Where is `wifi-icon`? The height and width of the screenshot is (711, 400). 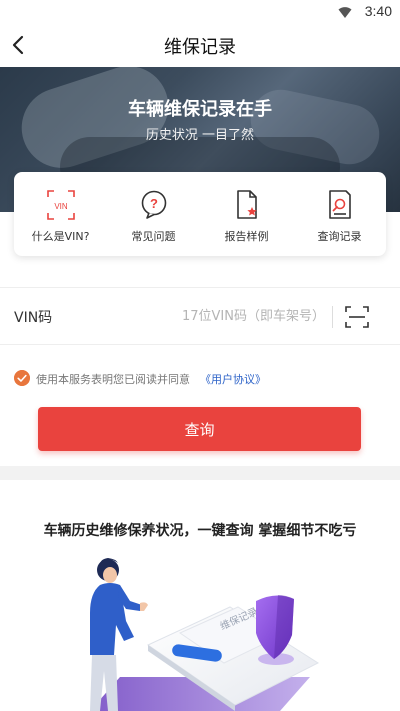 wifi-icon is located at coordinates (345, 12).